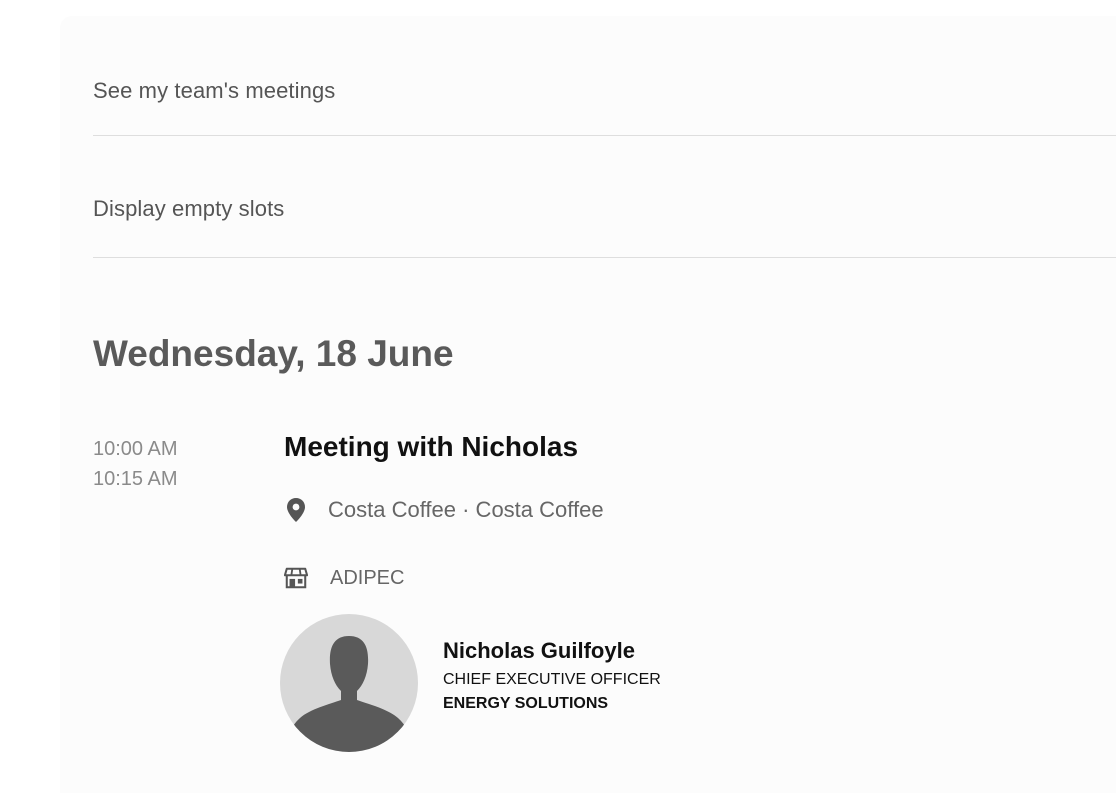 Image resolution: width=1116 pixels, height=793 pixels. Describe the element at coordinates (189, 208) in the screenshot. I see `empty-slots-label: Display empty slots` at that location.